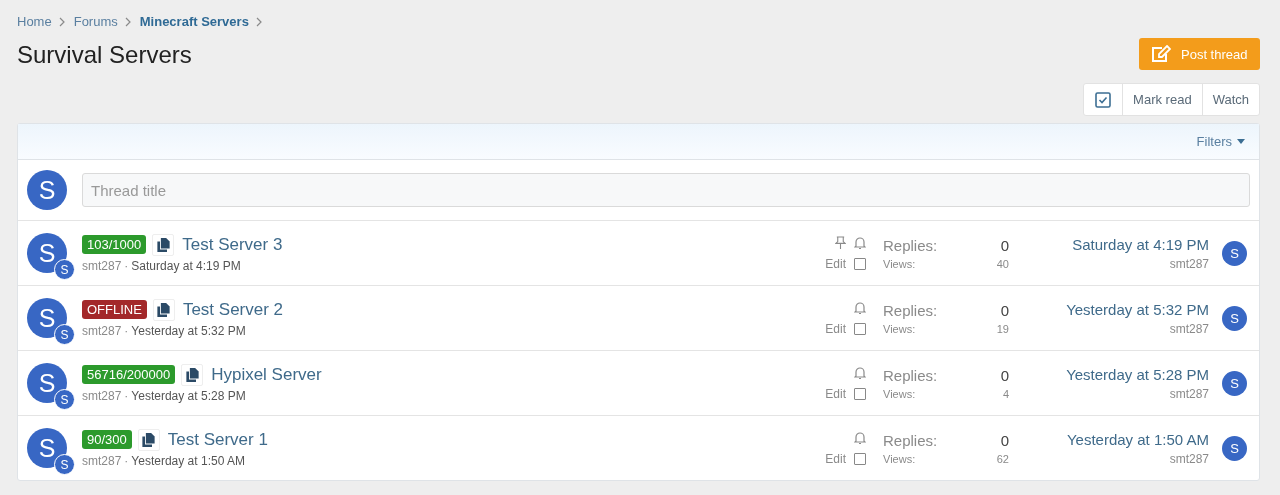 Image resolution: width=1280 pixels, height=495 pixels. Describe the element at coordinates (232, 244) in the screenshot. I see `thread-title-link: Test Server 3` at that location.